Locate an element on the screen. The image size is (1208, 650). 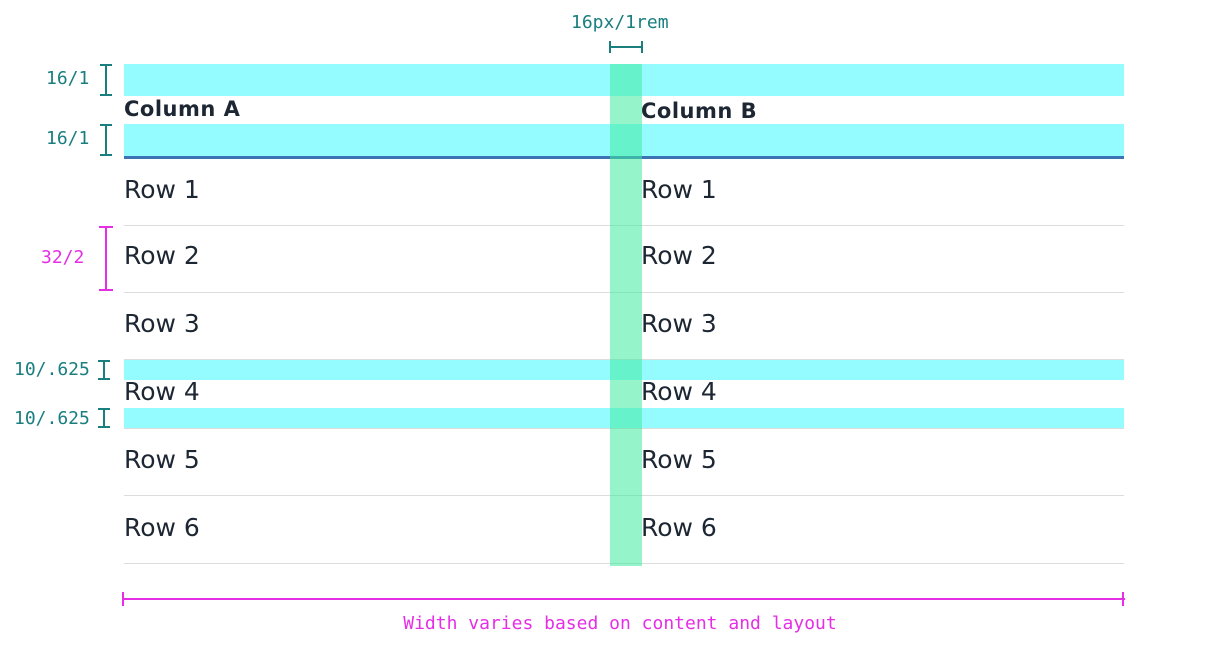
cell-b: Row 1 is located at coordinates (679, 189).